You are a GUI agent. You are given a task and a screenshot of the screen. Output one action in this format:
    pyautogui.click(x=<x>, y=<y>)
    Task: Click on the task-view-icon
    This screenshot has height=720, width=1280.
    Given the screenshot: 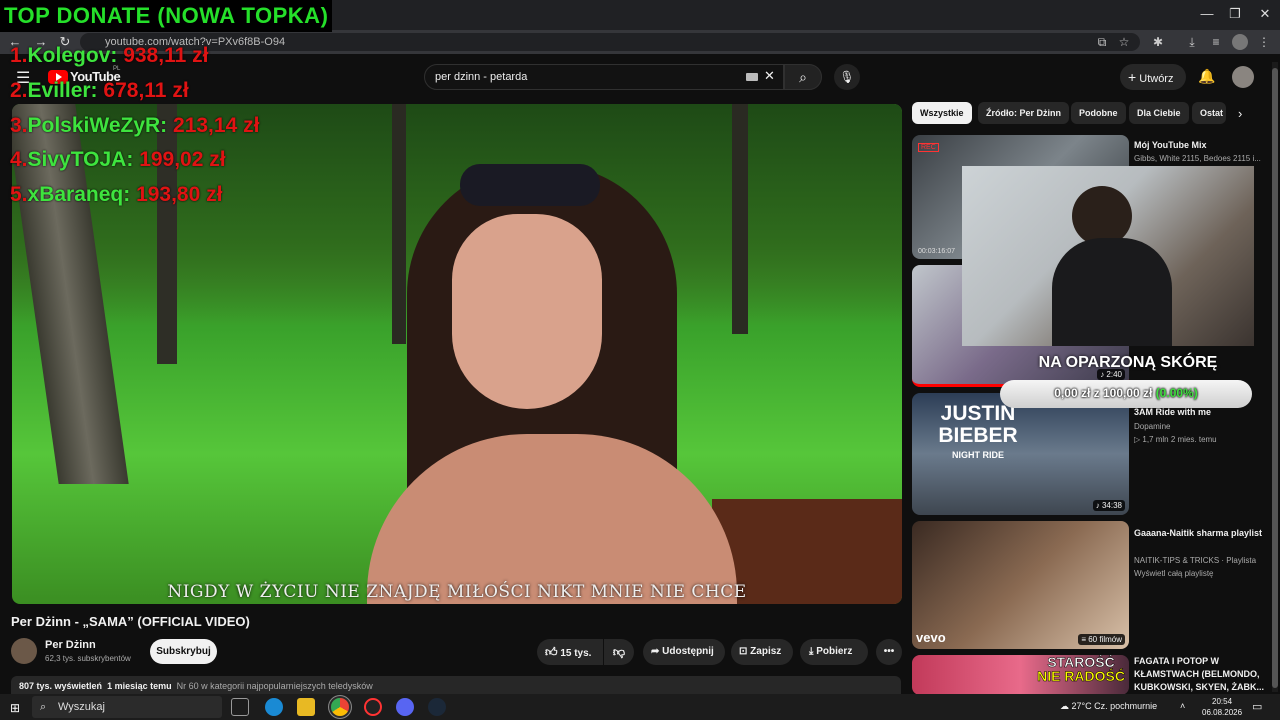 What is the action you would take?
    pyautogui.click(x=240, y=707)
    